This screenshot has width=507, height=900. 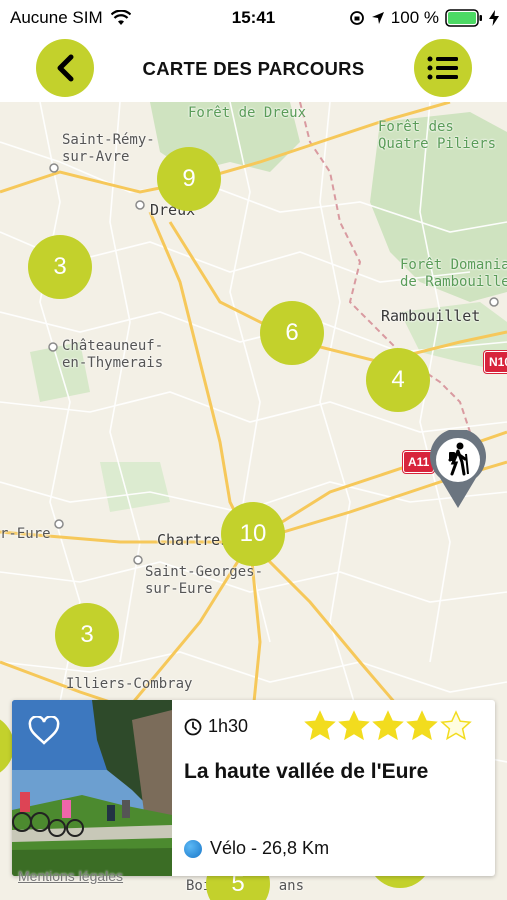 What do you see at coordinates (453, 273) in the screenshot?
I see `map-label-foret-rambouillet: Forêt Domaniale de Rambouillet` at bounding box center [453, 273].